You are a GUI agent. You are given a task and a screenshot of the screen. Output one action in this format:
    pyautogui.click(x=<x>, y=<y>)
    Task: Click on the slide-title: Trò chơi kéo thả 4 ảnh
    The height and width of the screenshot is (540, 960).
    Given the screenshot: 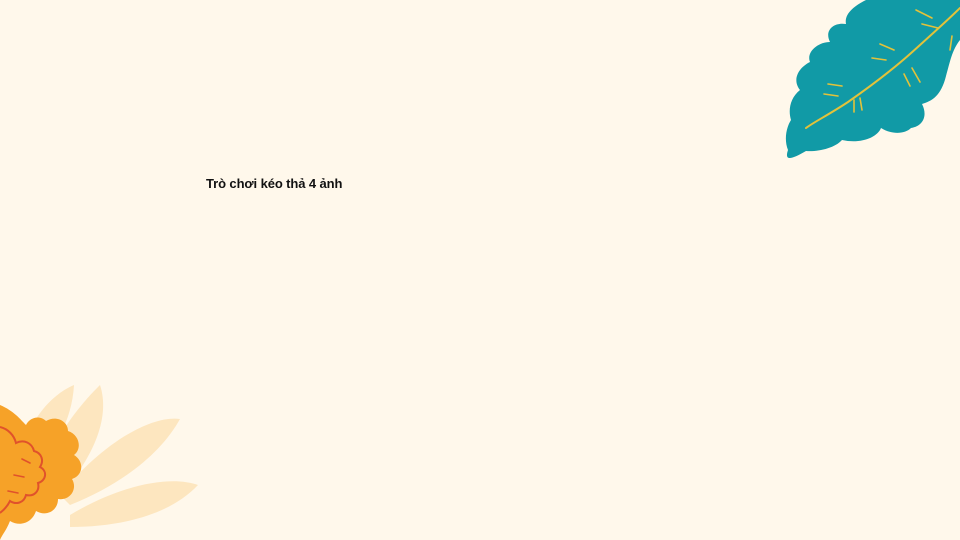 What is the action you would take?
    pyautogui.click(x=274, y=183)
    